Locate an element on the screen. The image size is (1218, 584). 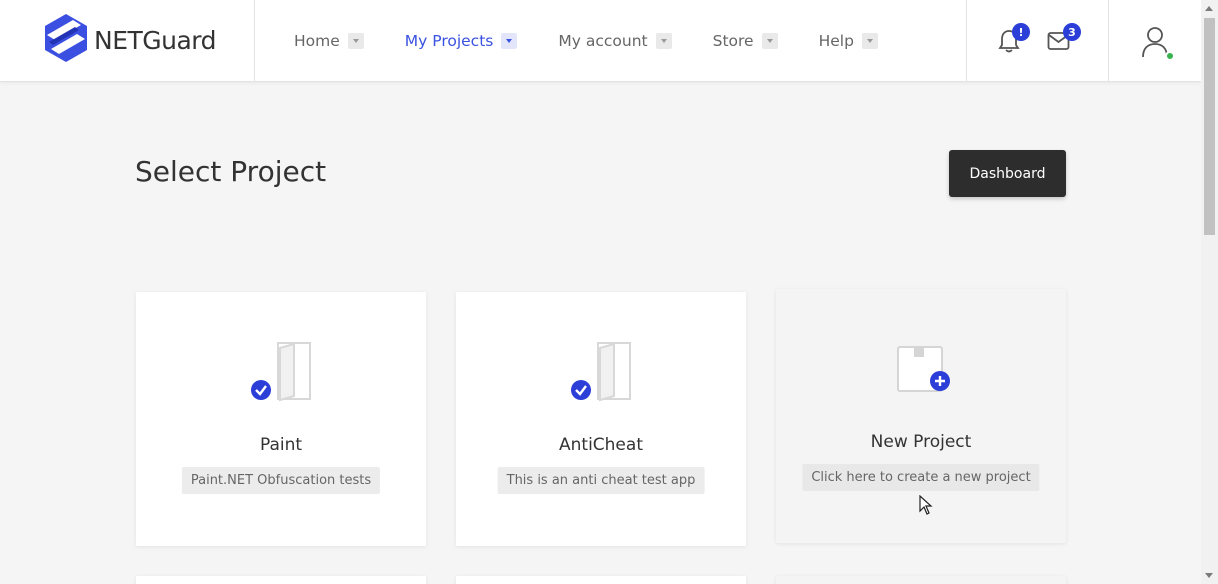
project-description: Click here to create a new project is located at coordinates (921, 477).